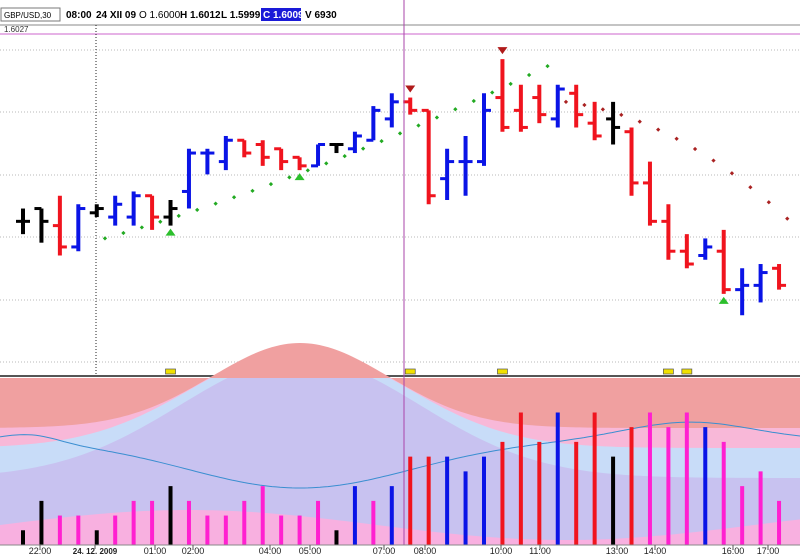 This screenshot has height=560, width=800. Describe the element at coordinates (193, 550) in the screenshot. I see `time-tick-label: 02:00` at that location.